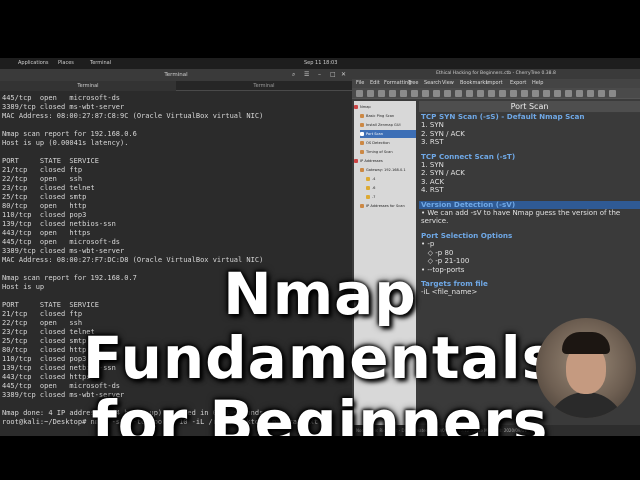 Image resolution: width=640 pixels, height=480 pixels. What do you see at coordinates (432, 125) in the screenshot?
I see `syn-step: 1. SYN` at bounding box center [432, 125].